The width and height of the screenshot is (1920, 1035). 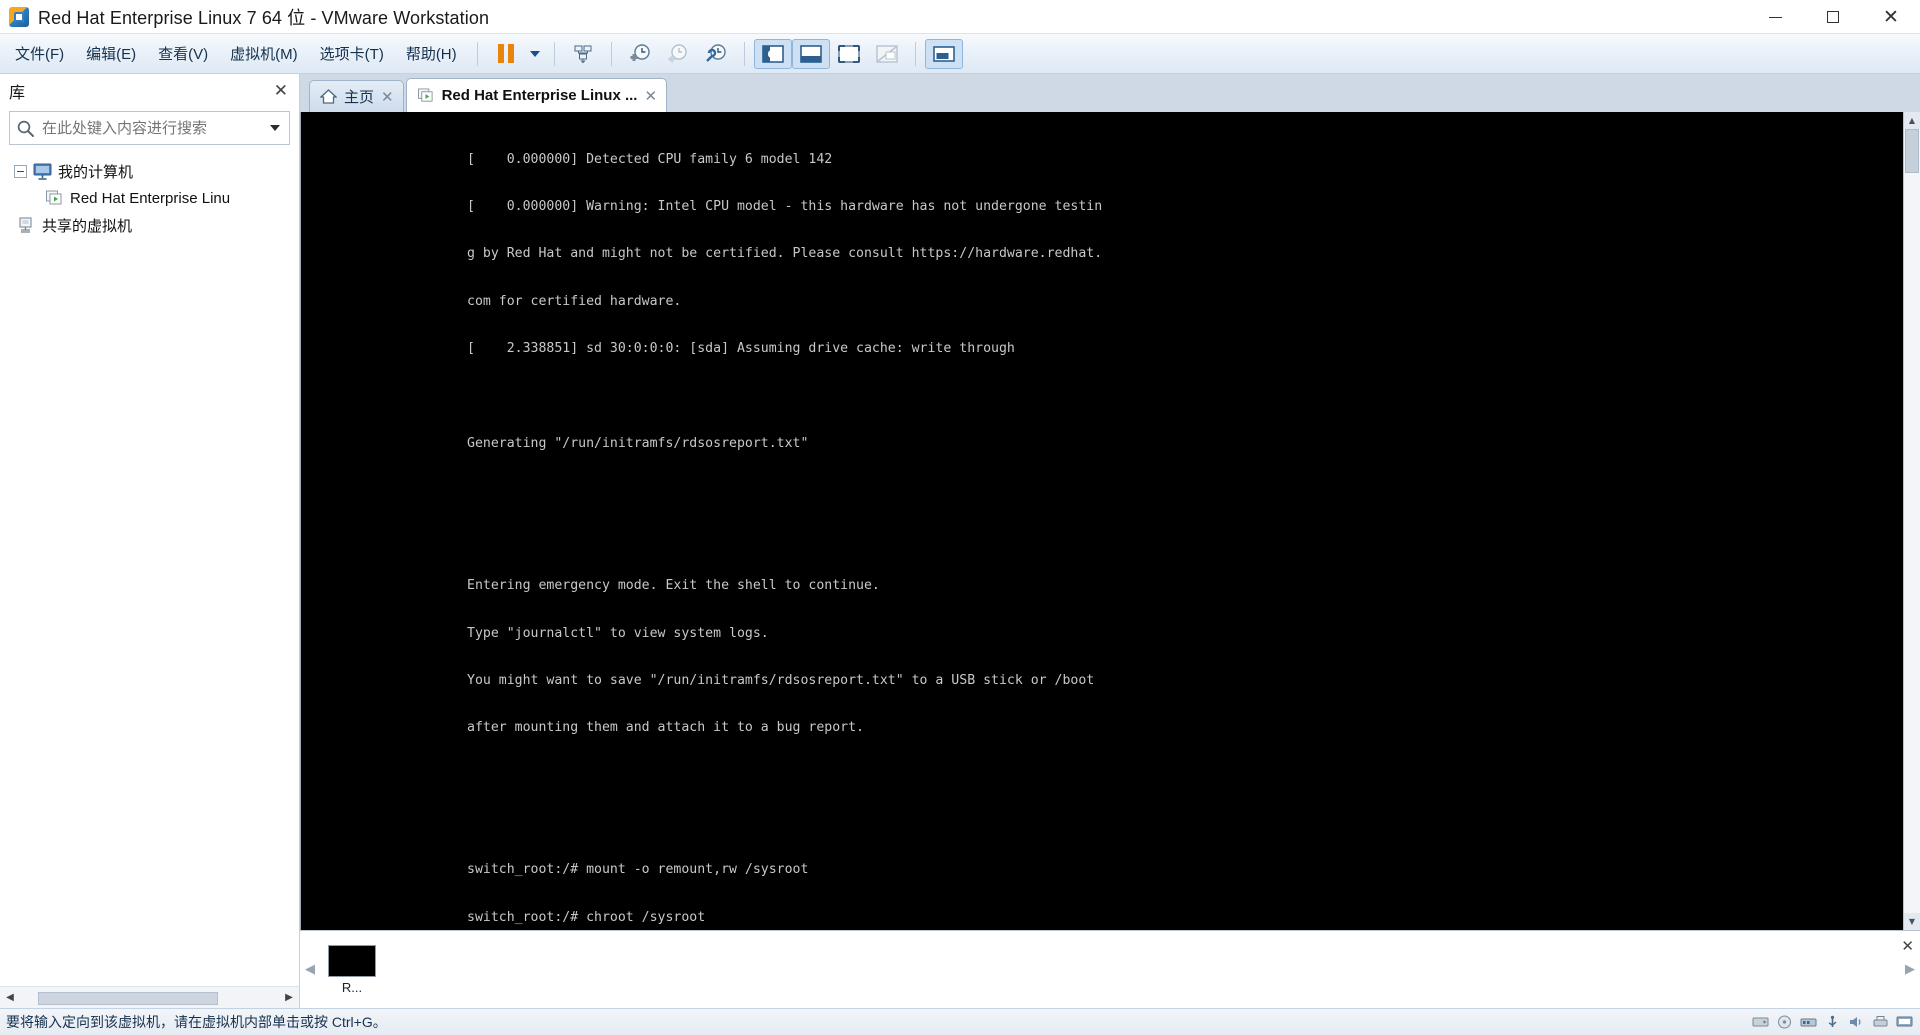 What do you see at coordinates (149, 90) in the screenshot?
I see `library-header: 库 ✕` at bounding box center [149, 90].